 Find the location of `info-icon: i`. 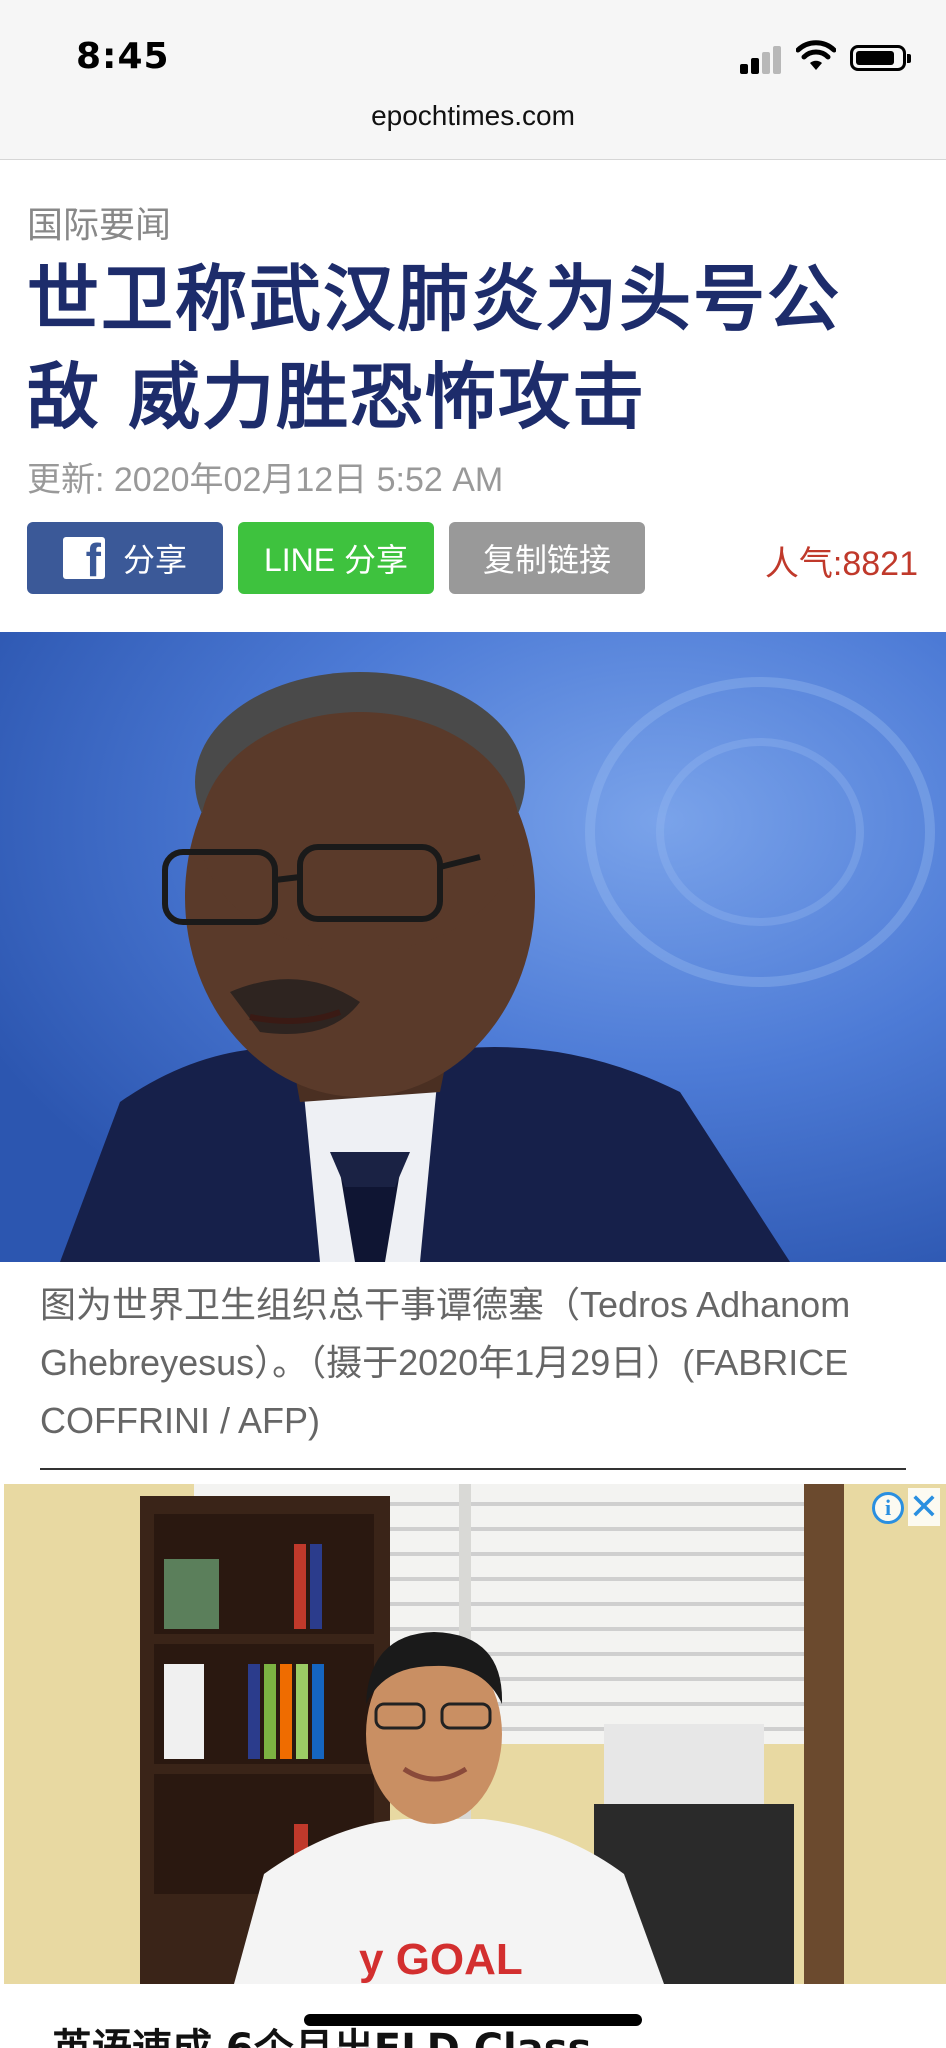

info-icon: i is located at coordinates (888, 1508).